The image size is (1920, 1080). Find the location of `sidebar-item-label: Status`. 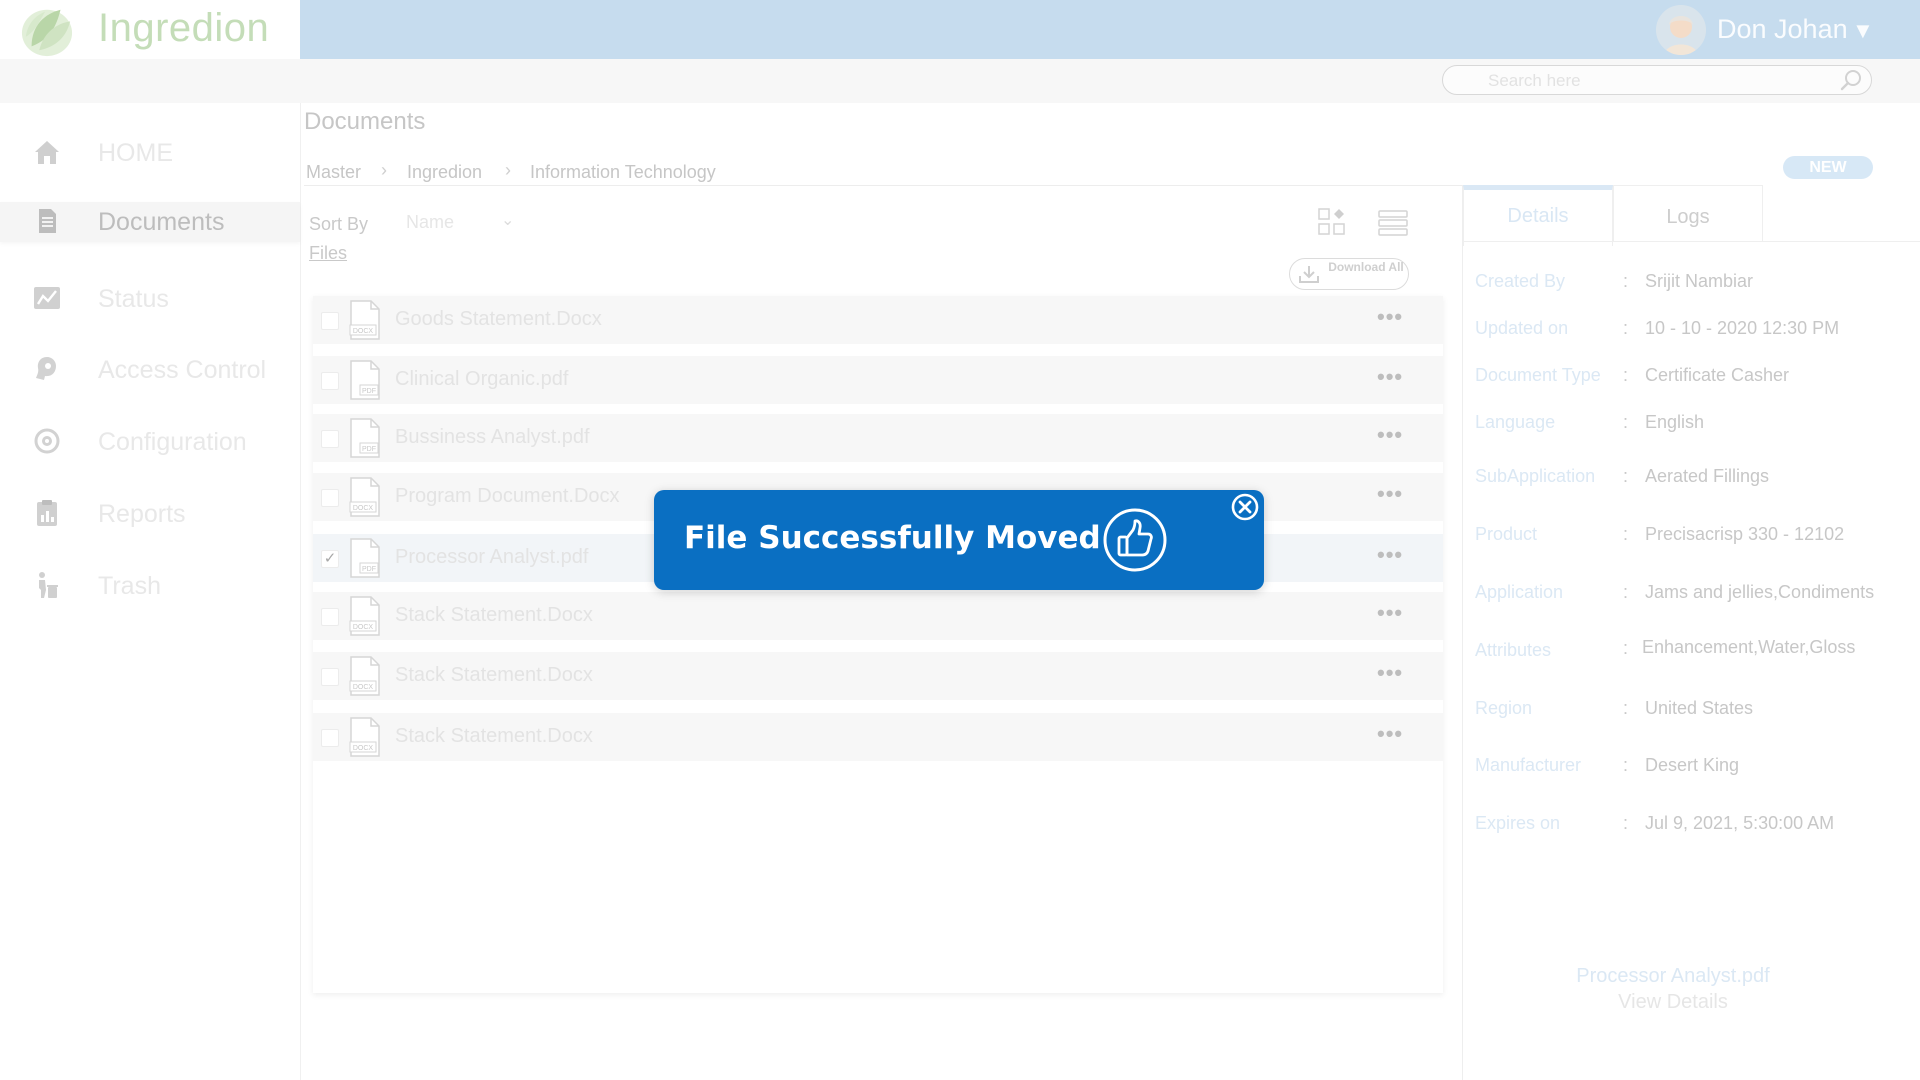

sidebar-item-label: Status is located at coordinates (133, 299).